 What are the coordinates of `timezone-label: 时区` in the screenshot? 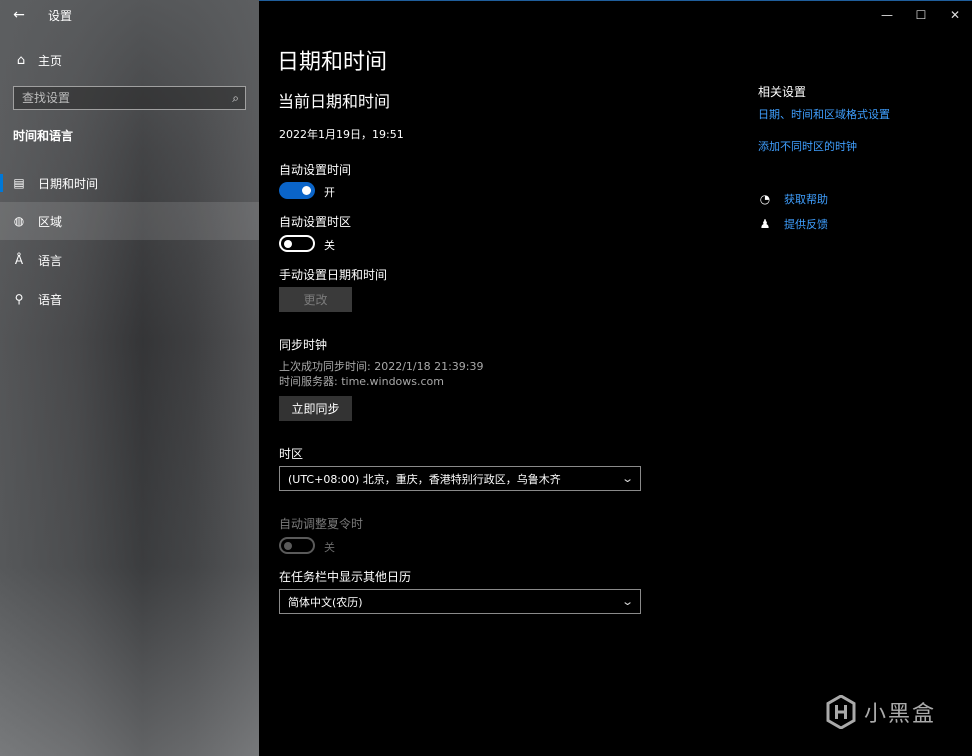 It's located at (291, 454).